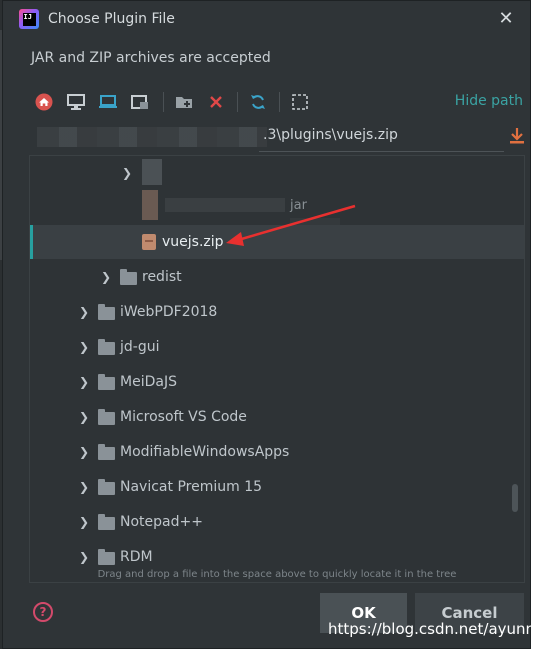 The height and width of the screenshot is (649, 547). I want to click on tree-row: ❯ Notepad++, so click(277, 522).